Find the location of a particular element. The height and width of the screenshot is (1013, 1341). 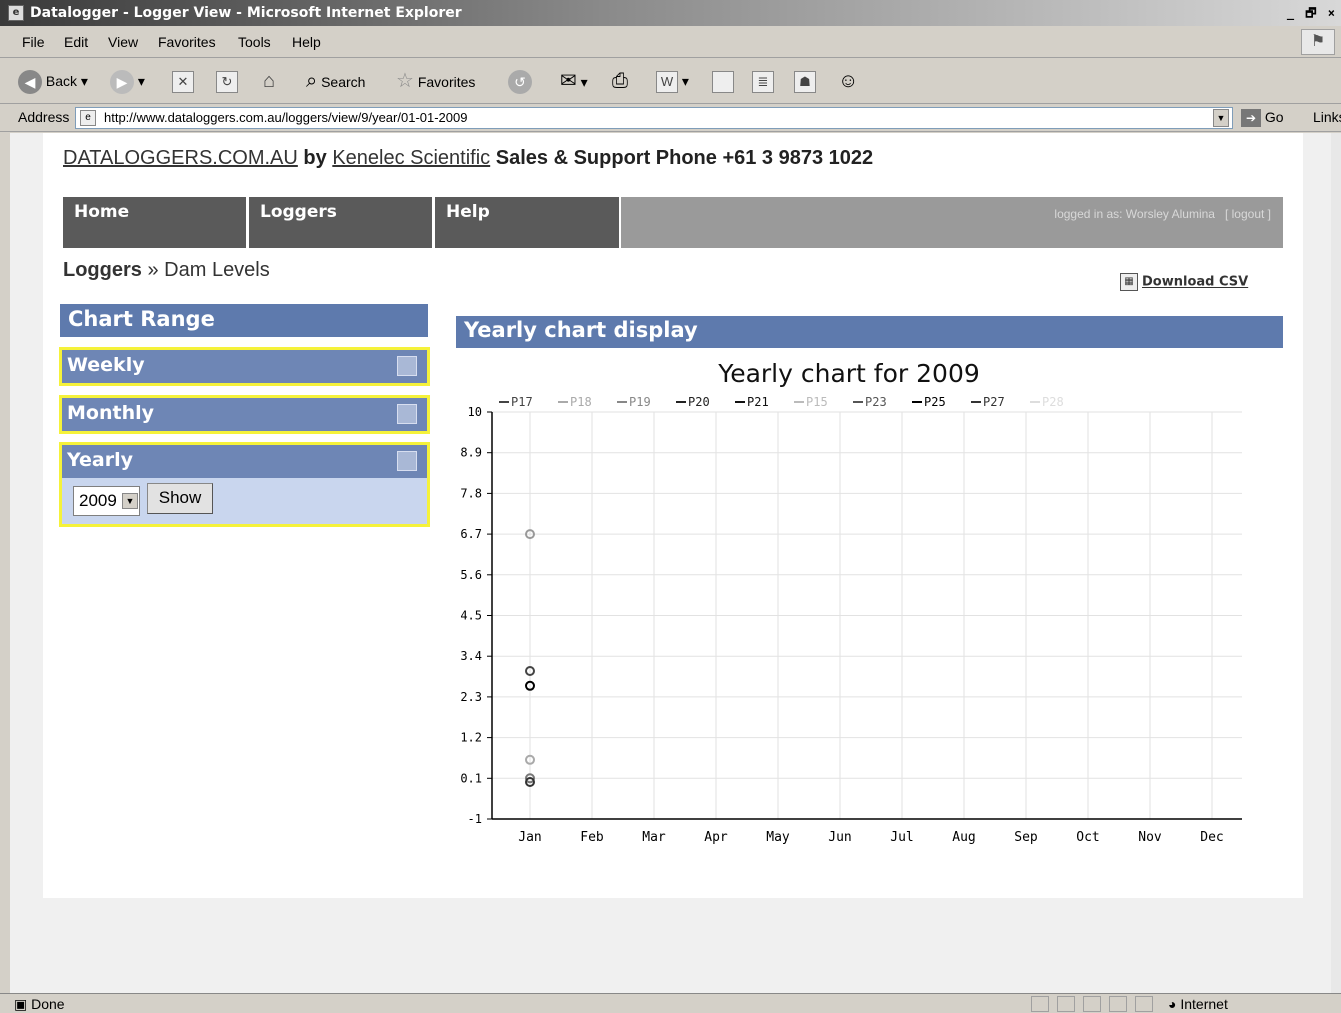

monthly-panel: Monthly is located at coordinates (244, 414).